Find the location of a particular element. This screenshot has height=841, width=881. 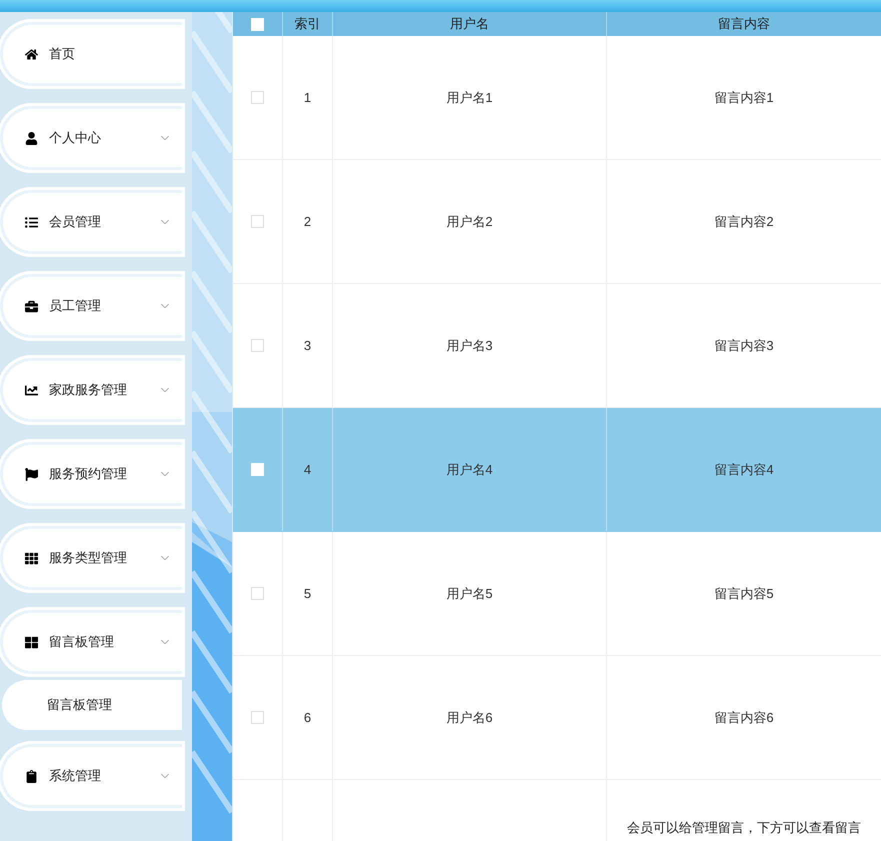

sidebar-item: 员工管理 is located at coordinates (91, 306).